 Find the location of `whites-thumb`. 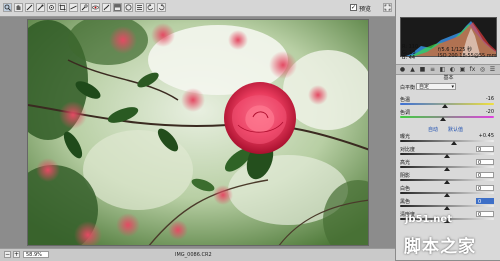

whites-thumb is located at coordinates (447, 195).